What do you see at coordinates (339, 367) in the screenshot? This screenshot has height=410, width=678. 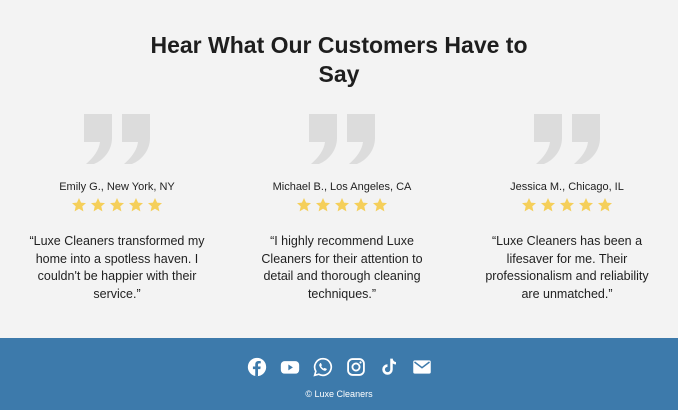 I see `social-links` at bounding box center [339, 367].